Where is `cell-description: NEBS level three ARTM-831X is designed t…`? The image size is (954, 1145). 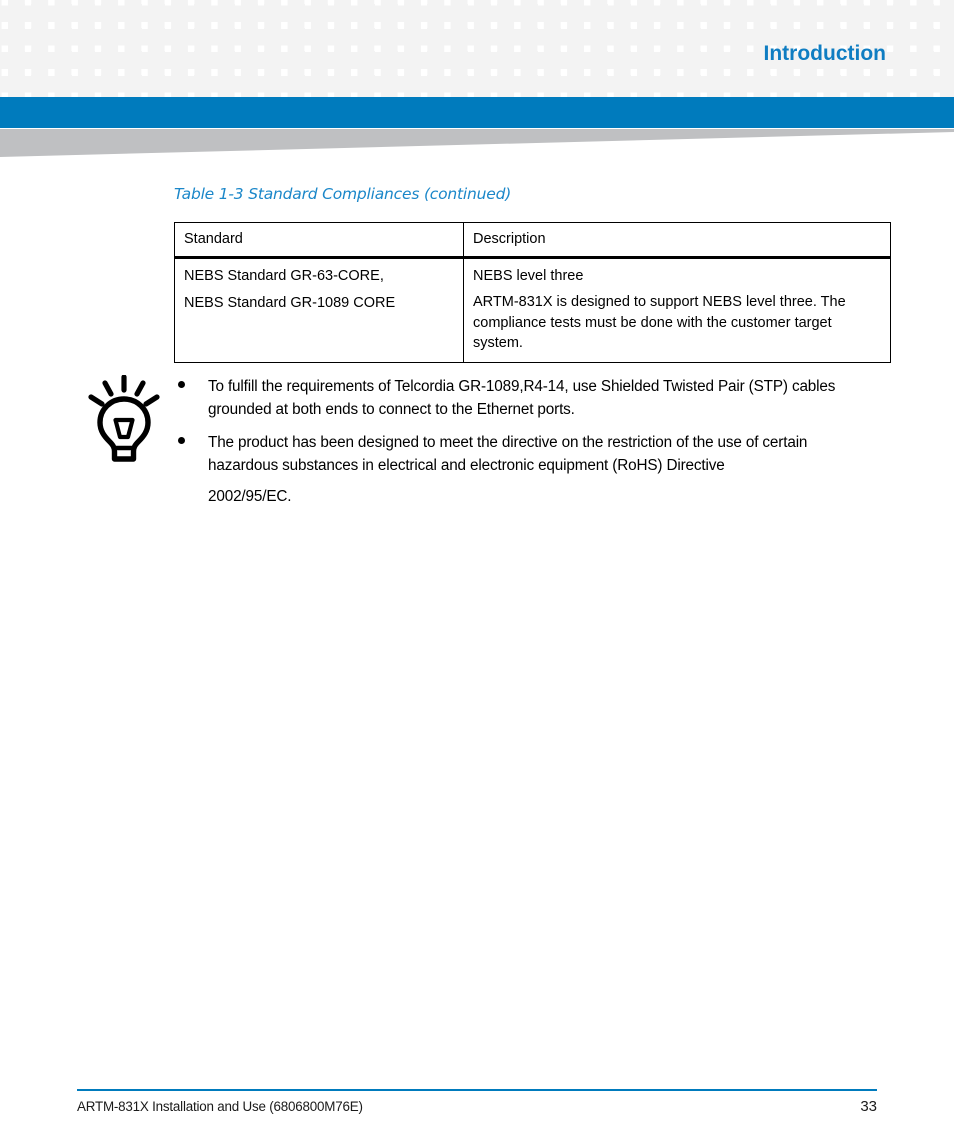 cell-description: NEBS level three ARTM-831X is designed t… is located at coordinates (677, 309).